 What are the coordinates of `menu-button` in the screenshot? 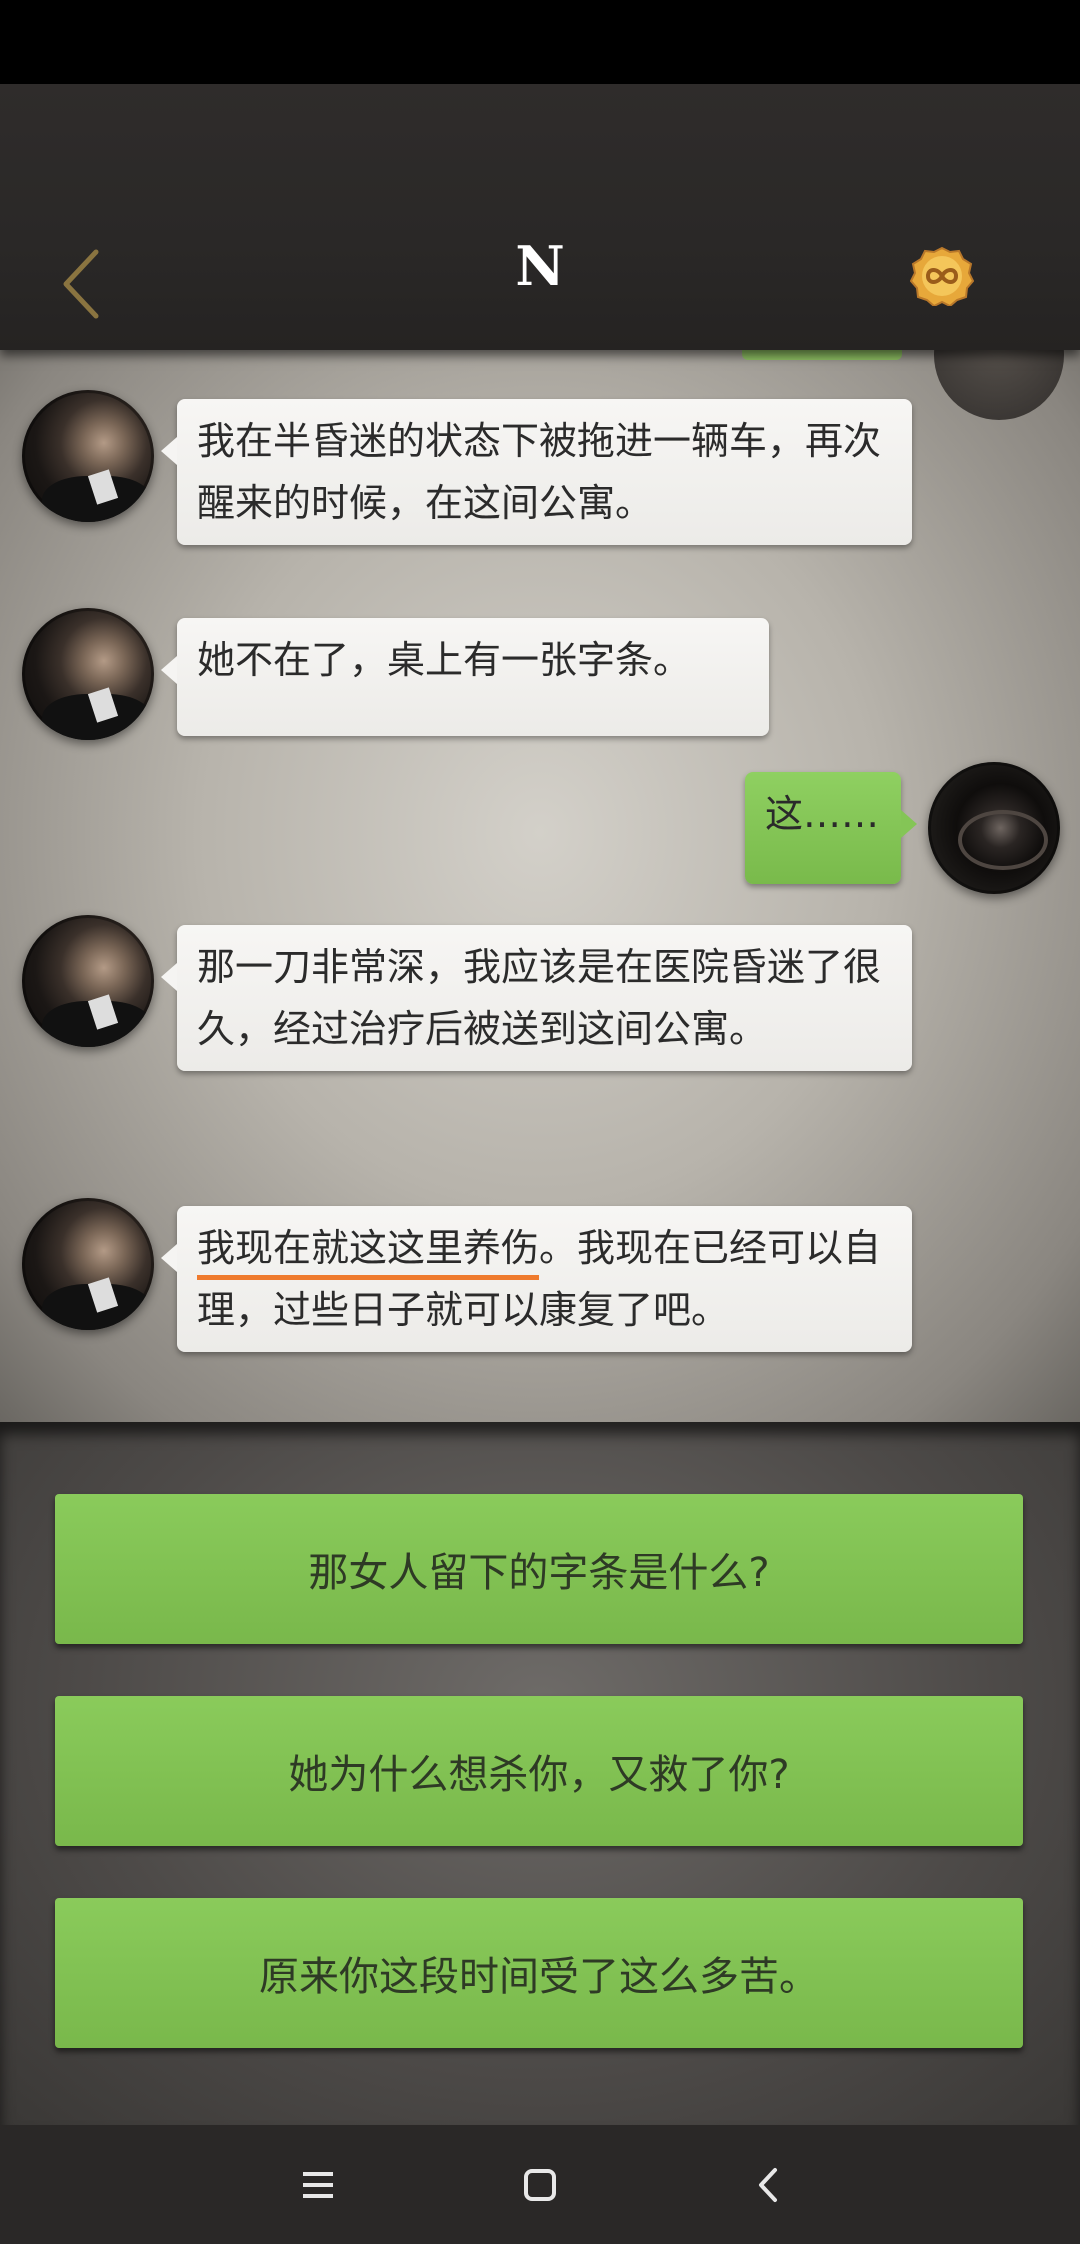 It's located at (318, 2185).